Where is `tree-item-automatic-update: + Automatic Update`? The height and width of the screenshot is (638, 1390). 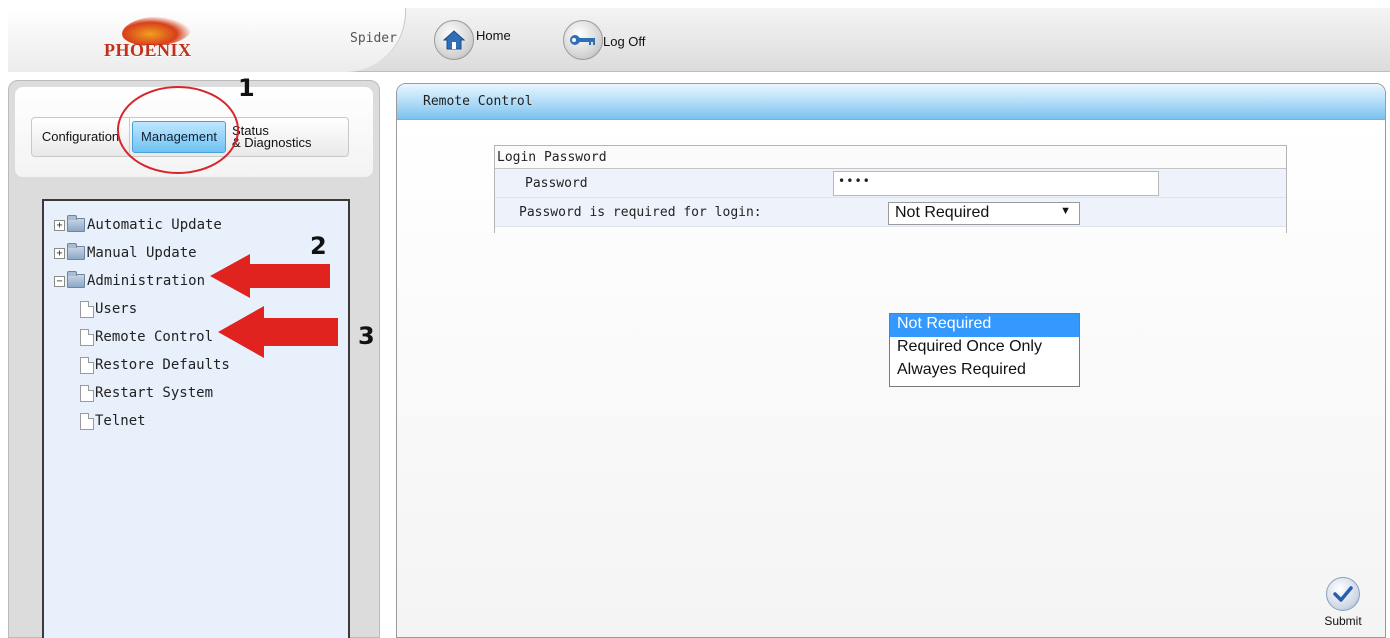 tree-item-automatic-update: + Automatic Update is located at coordinates (142, 225).